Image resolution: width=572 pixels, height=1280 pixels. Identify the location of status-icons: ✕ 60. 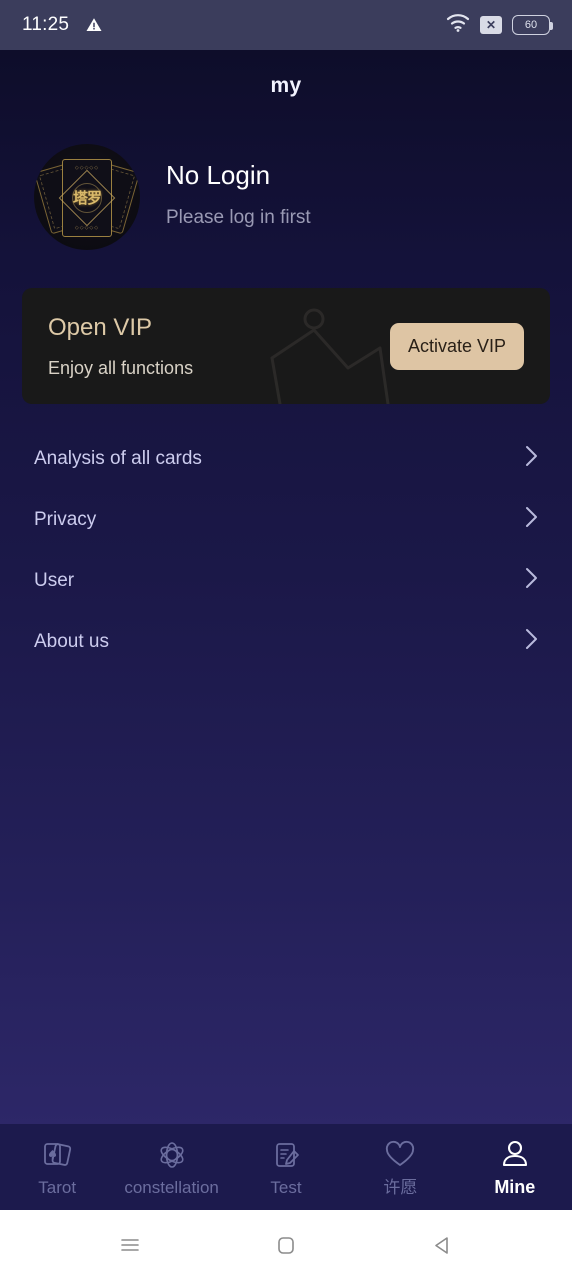
(499, 25).